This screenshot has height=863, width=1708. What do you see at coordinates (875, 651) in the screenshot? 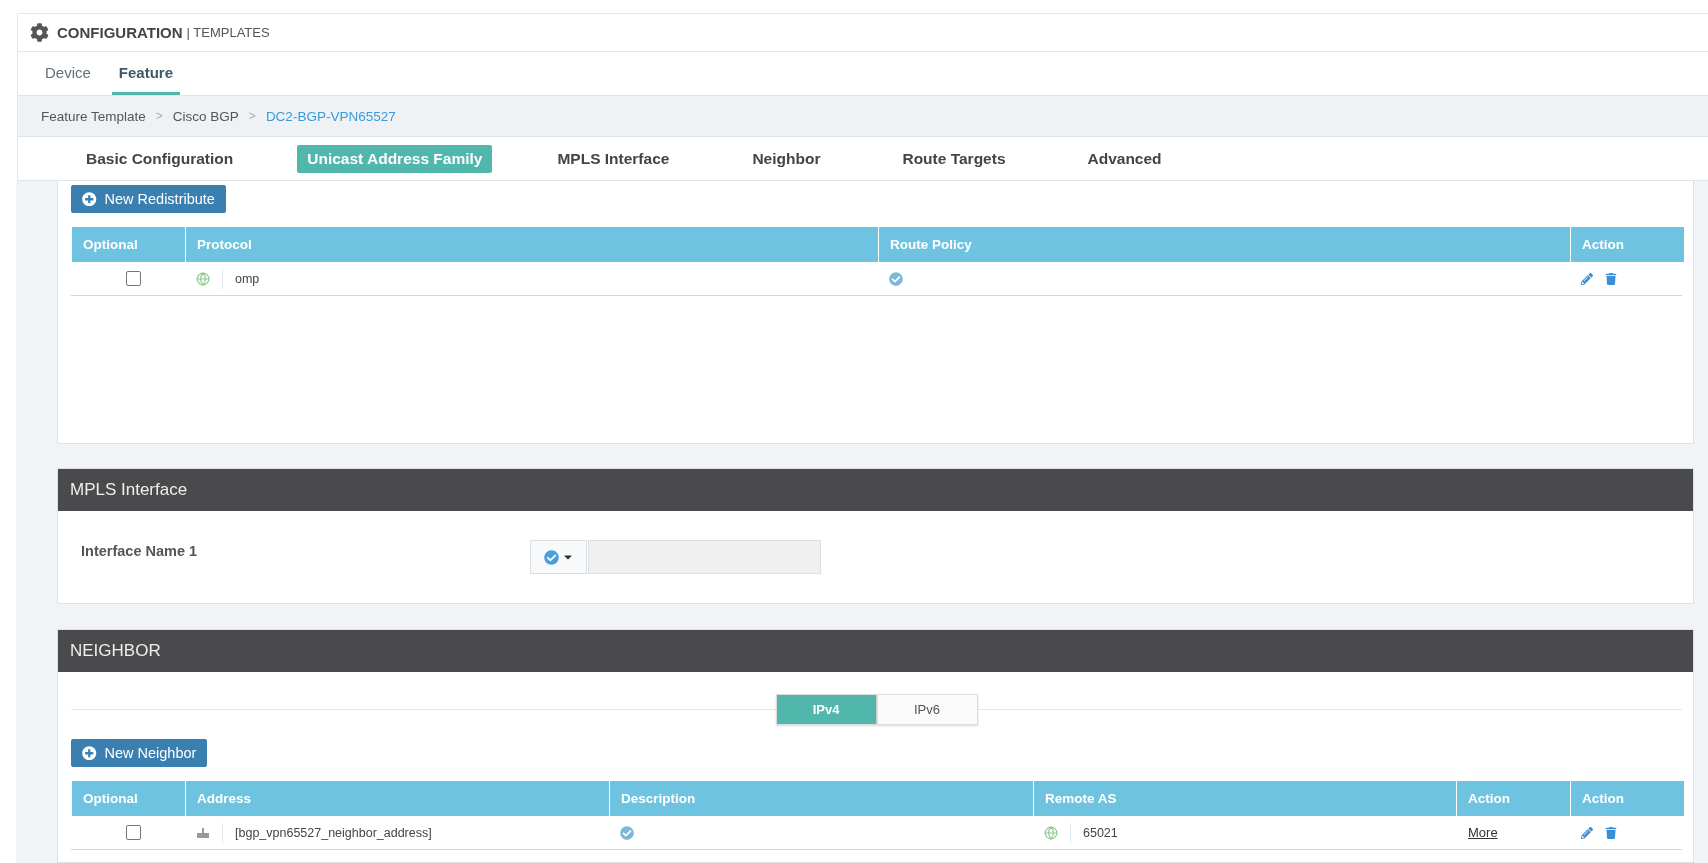
I see `section-title: NEIGHBOR` at bounding box center [875, 651].